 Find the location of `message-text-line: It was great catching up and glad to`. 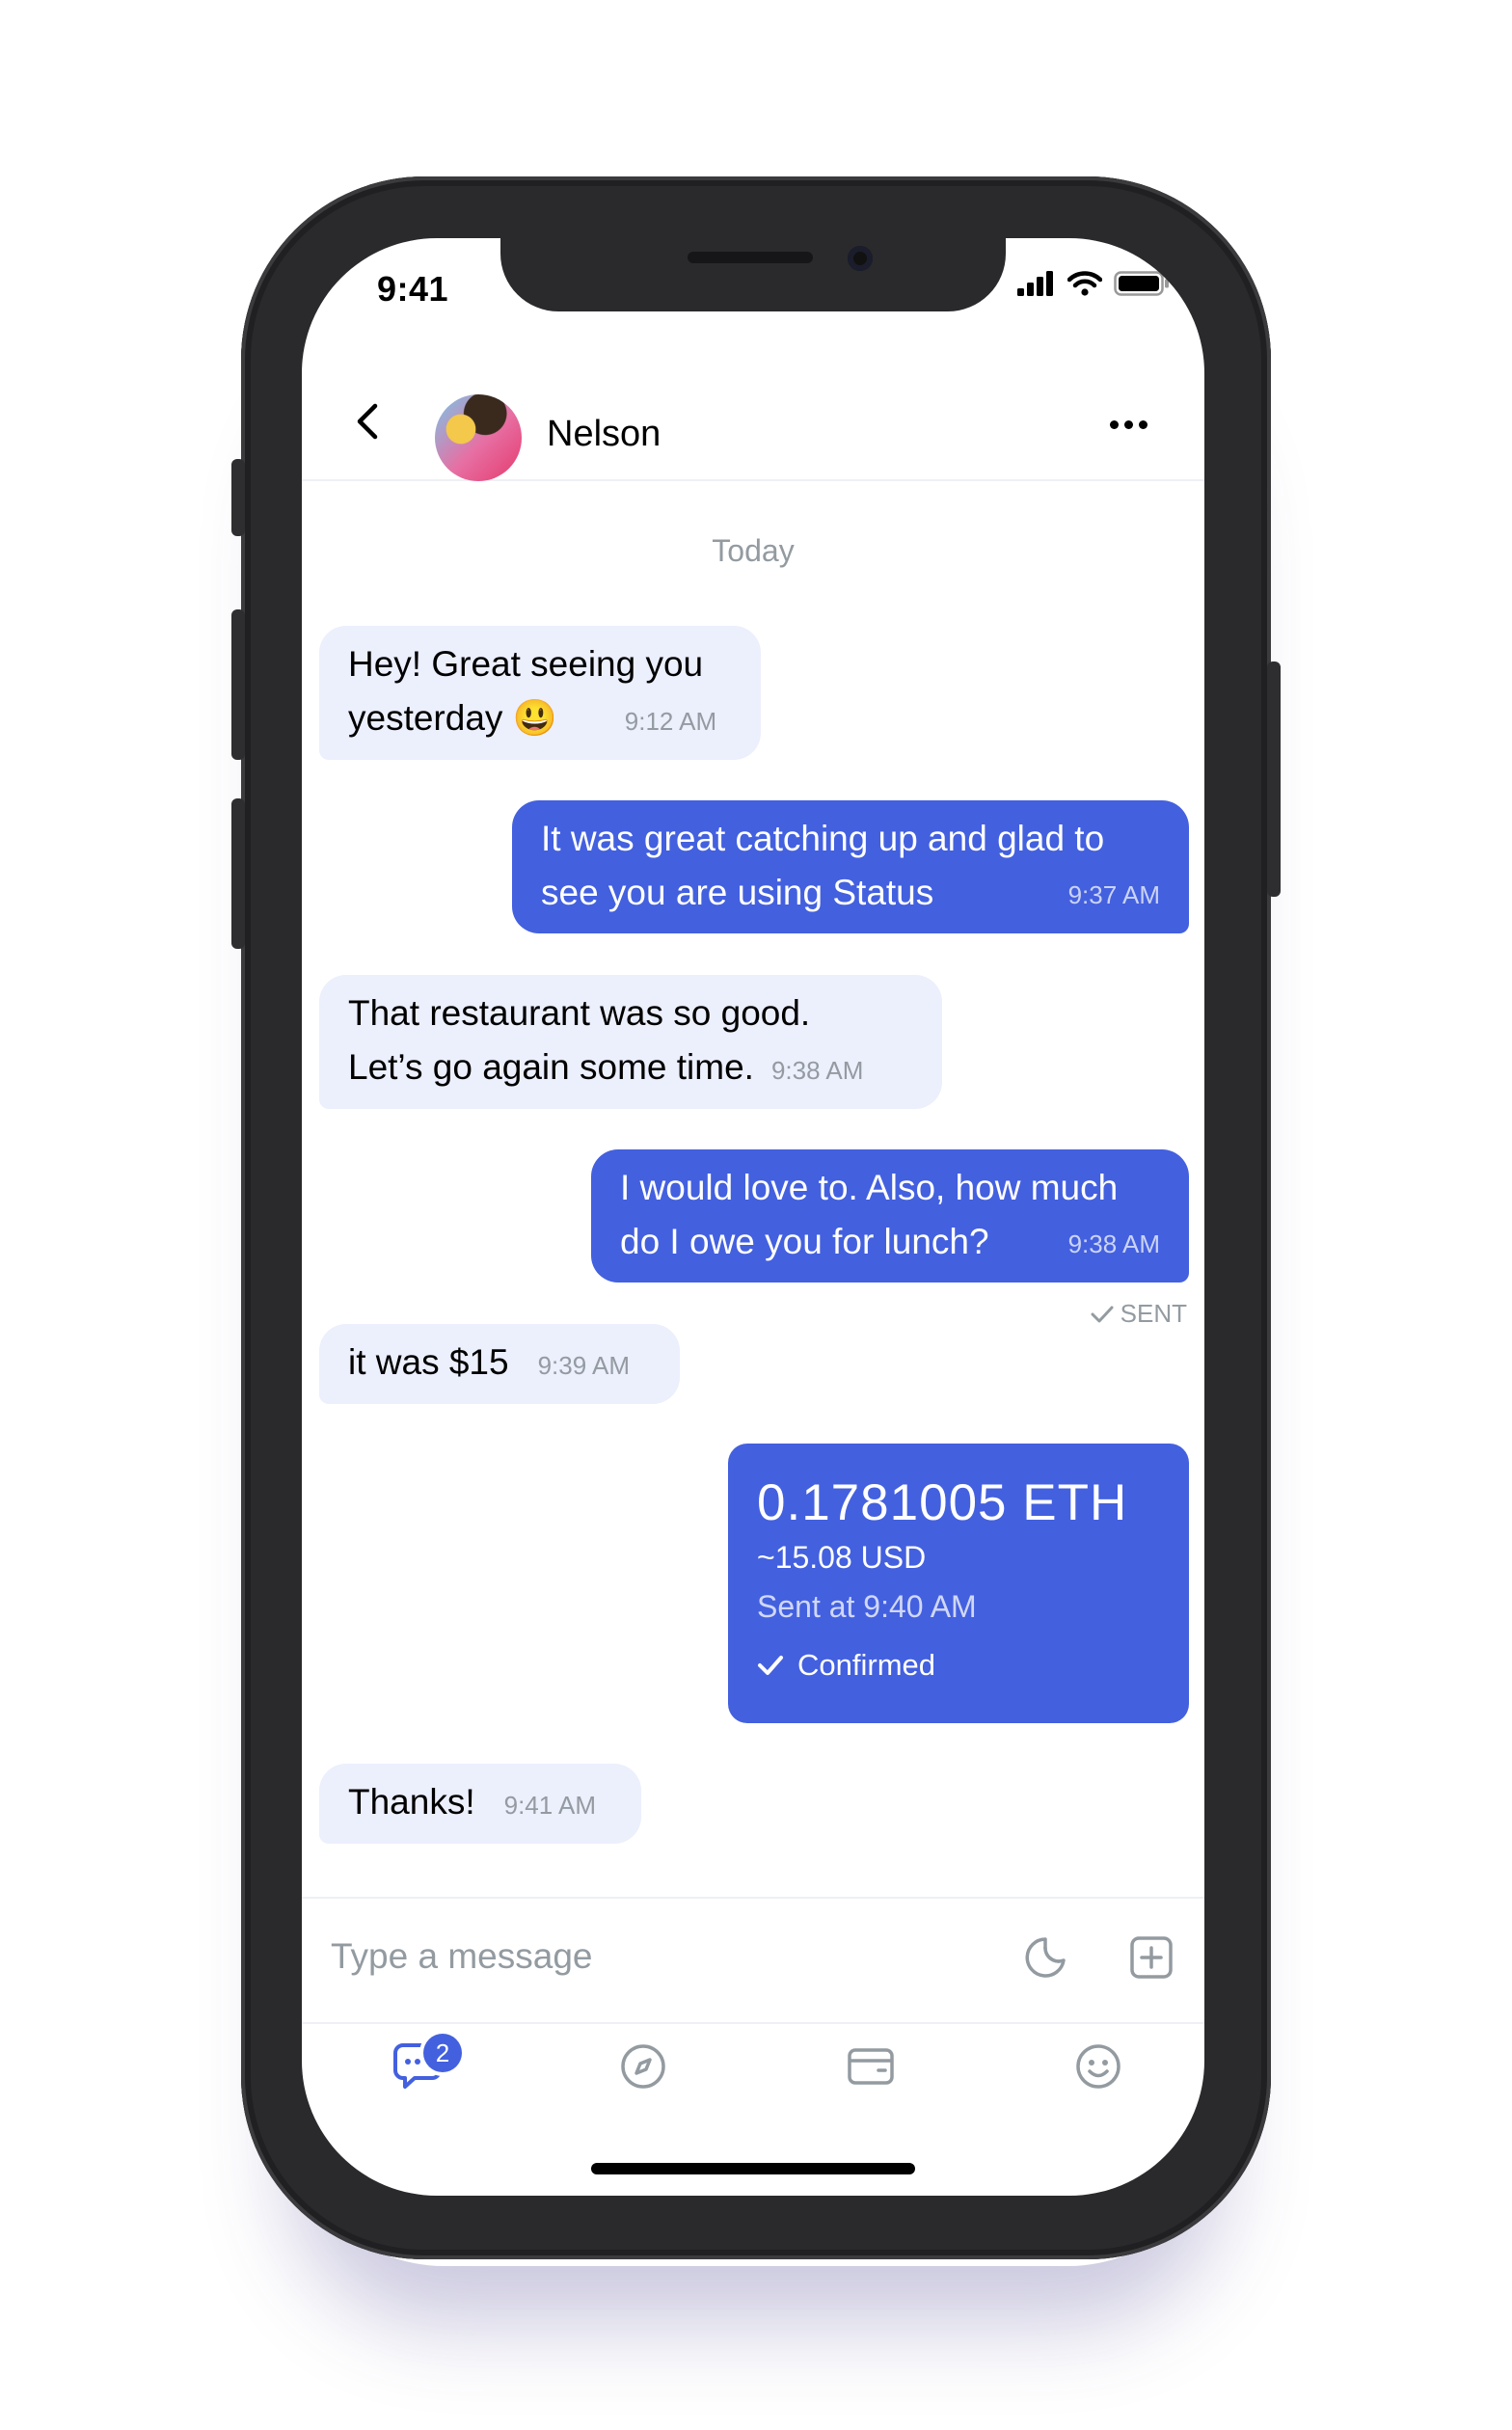

message-text-line: It was great catching up and glad to is located at coordinates (823, 838).